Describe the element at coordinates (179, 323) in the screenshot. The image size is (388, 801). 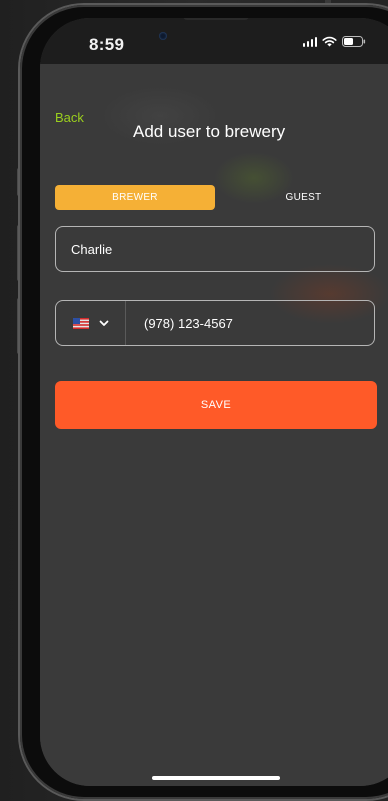
I see `phone-number-input: (978) 123-4567` at that location.